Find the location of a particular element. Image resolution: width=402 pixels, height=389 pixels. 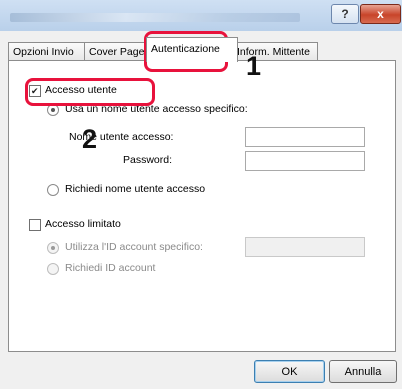

account-id-input is located at coordinates (305, 247).